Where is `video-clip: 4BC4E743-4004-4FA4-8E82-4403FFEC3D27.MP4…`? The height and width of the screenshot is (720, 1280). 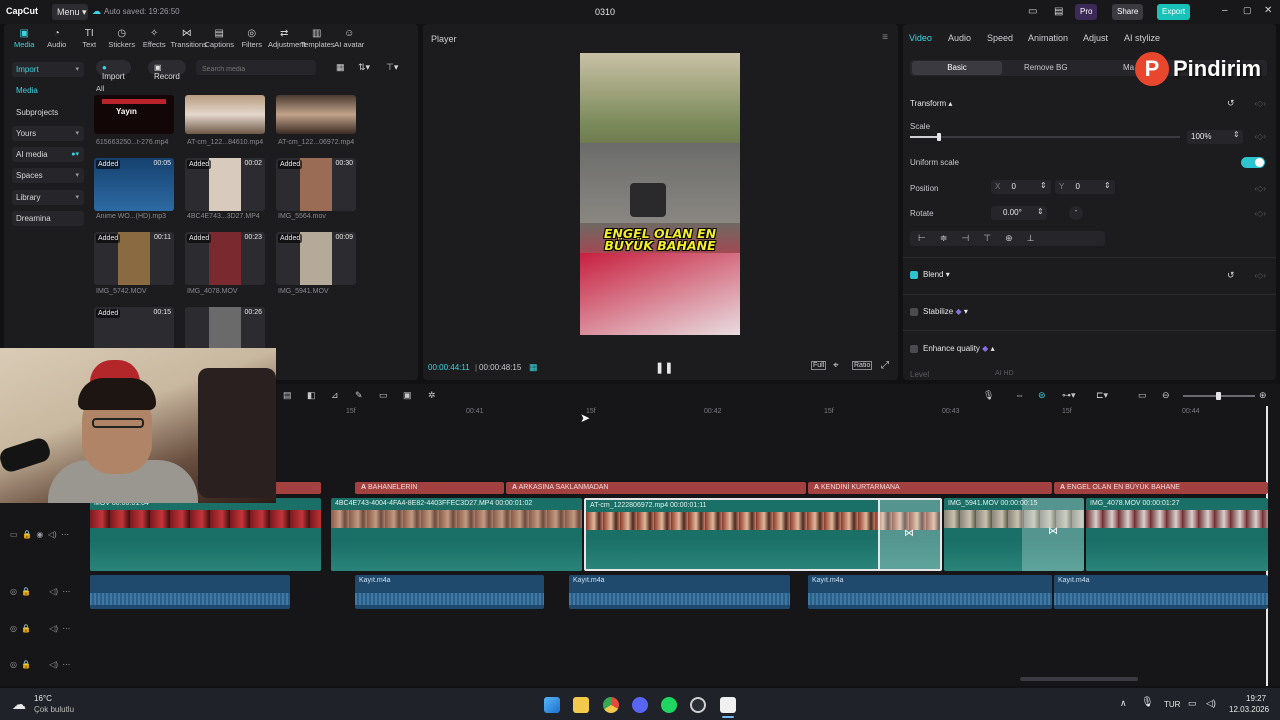 video-clip: 4BC4E743-4004-4FA4-8E82-4403FFEC3D27.MP4… is located at coordinates (456, 534).